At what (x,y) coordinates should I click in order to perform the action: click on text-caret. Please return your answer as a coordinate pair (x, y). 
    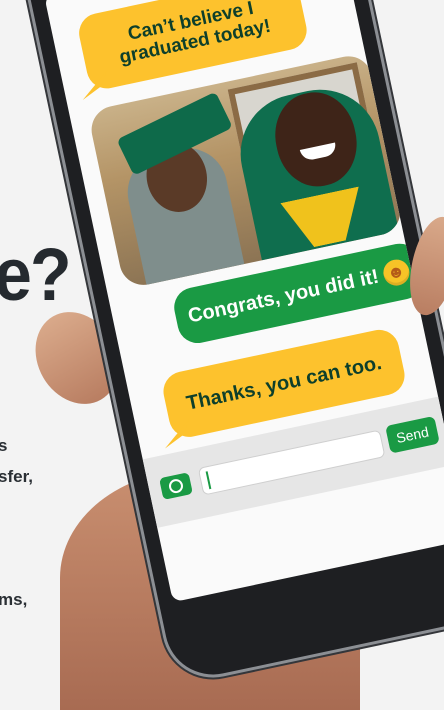
    Looking at the image, I should click on (208, 480).